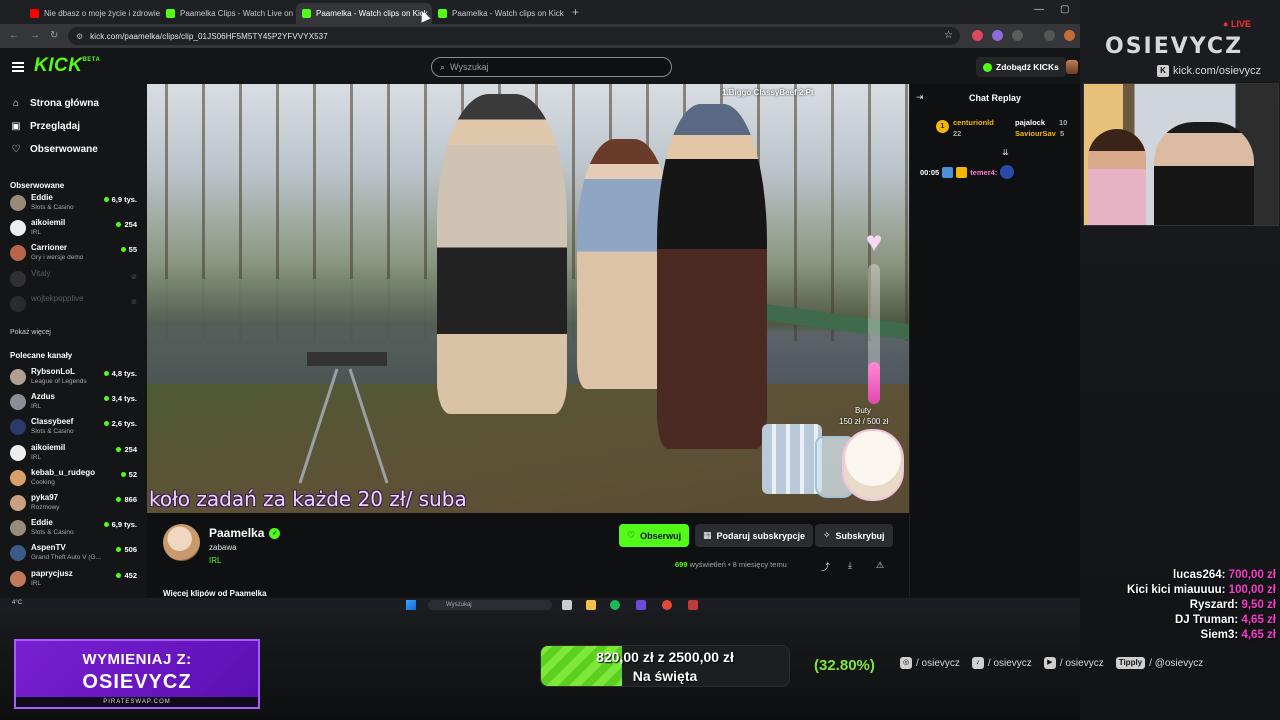  Describe the element at coordinates (754, 535) in the screenshot. I see `gift-subs-button: ▦ Podaruj subskrypcje` at that location.